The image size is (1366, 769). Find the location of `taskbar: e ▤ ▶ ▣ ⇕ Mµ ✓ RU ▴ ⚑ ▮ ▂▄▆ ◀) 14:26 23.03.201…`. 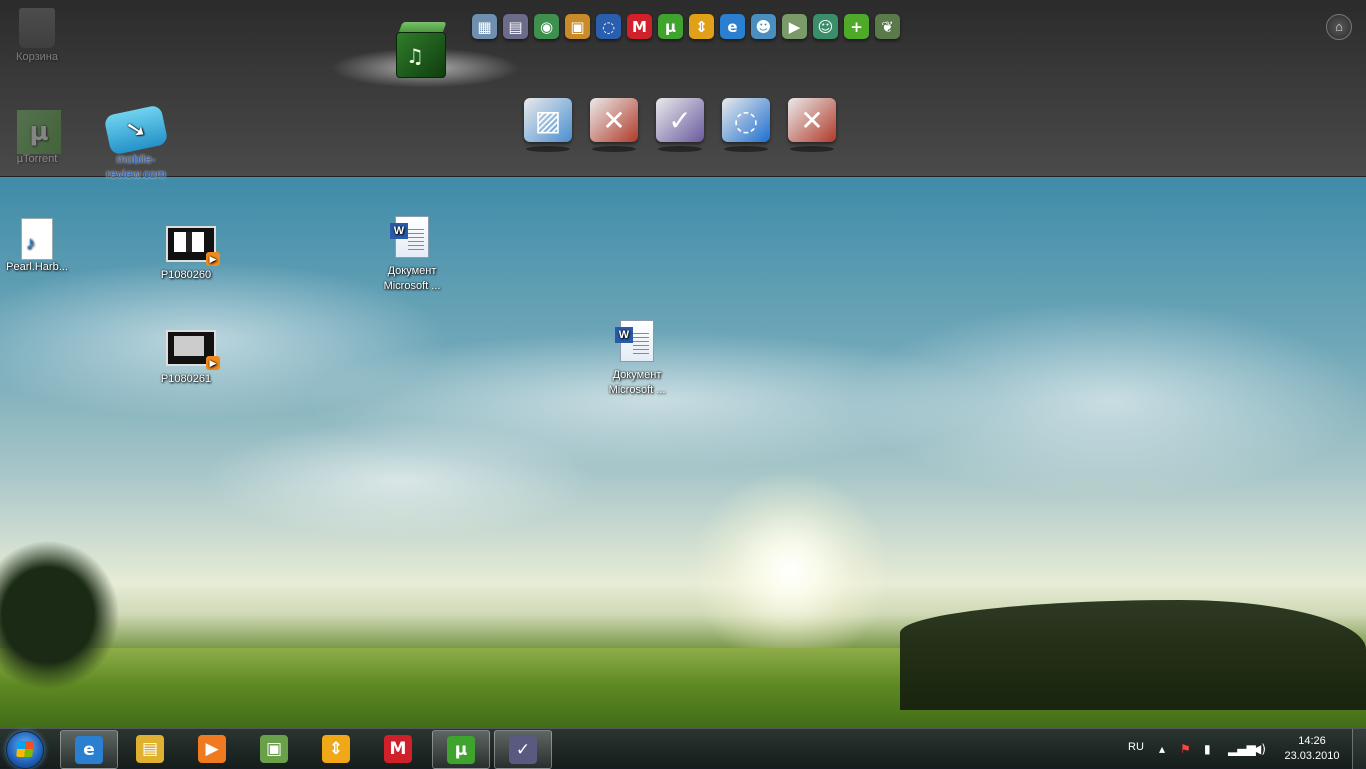

taskbar: e ▤ ▶ ▣ ⇕ Mµ ✓ RU ▴ ⚑ ▮ ▂▄▆ ◀) 14:26 23.03.201… is located at coordinates (683, 748).